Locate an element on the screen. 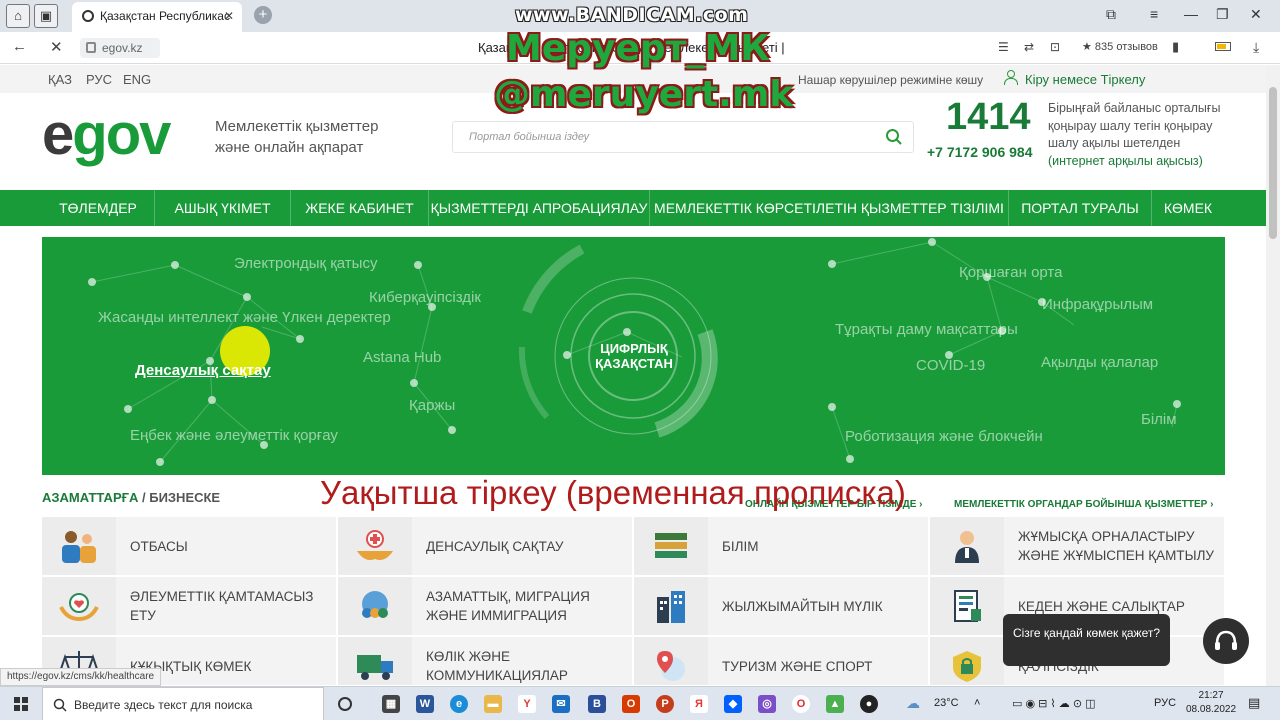 This screenshot has width=1280, height=720. egov-logo: egov is located at coordinates (106, 134).